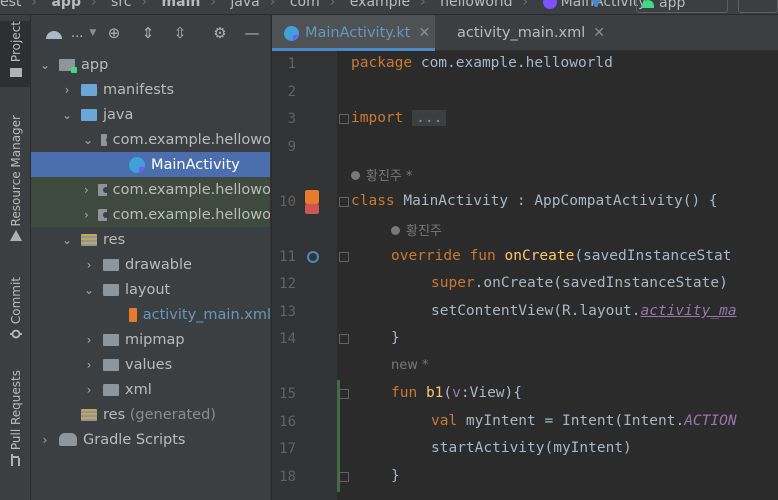 The image size is (778, 500). Describe the element at coordinates (220, 33) in the screenshot. I see `gear-icon: ⚙` at that location.